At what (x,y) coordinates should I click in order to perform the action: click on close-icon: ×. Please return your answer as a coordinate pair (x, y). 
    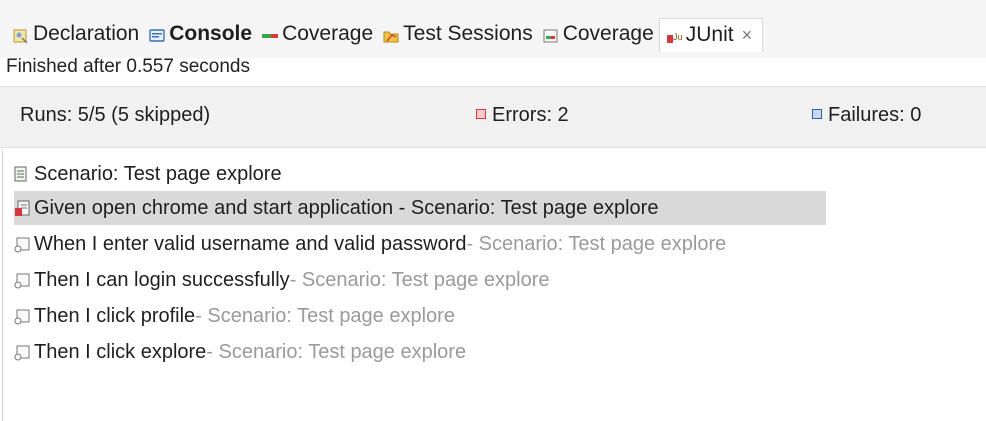
    Looking at the image, I should click on (747, 35).